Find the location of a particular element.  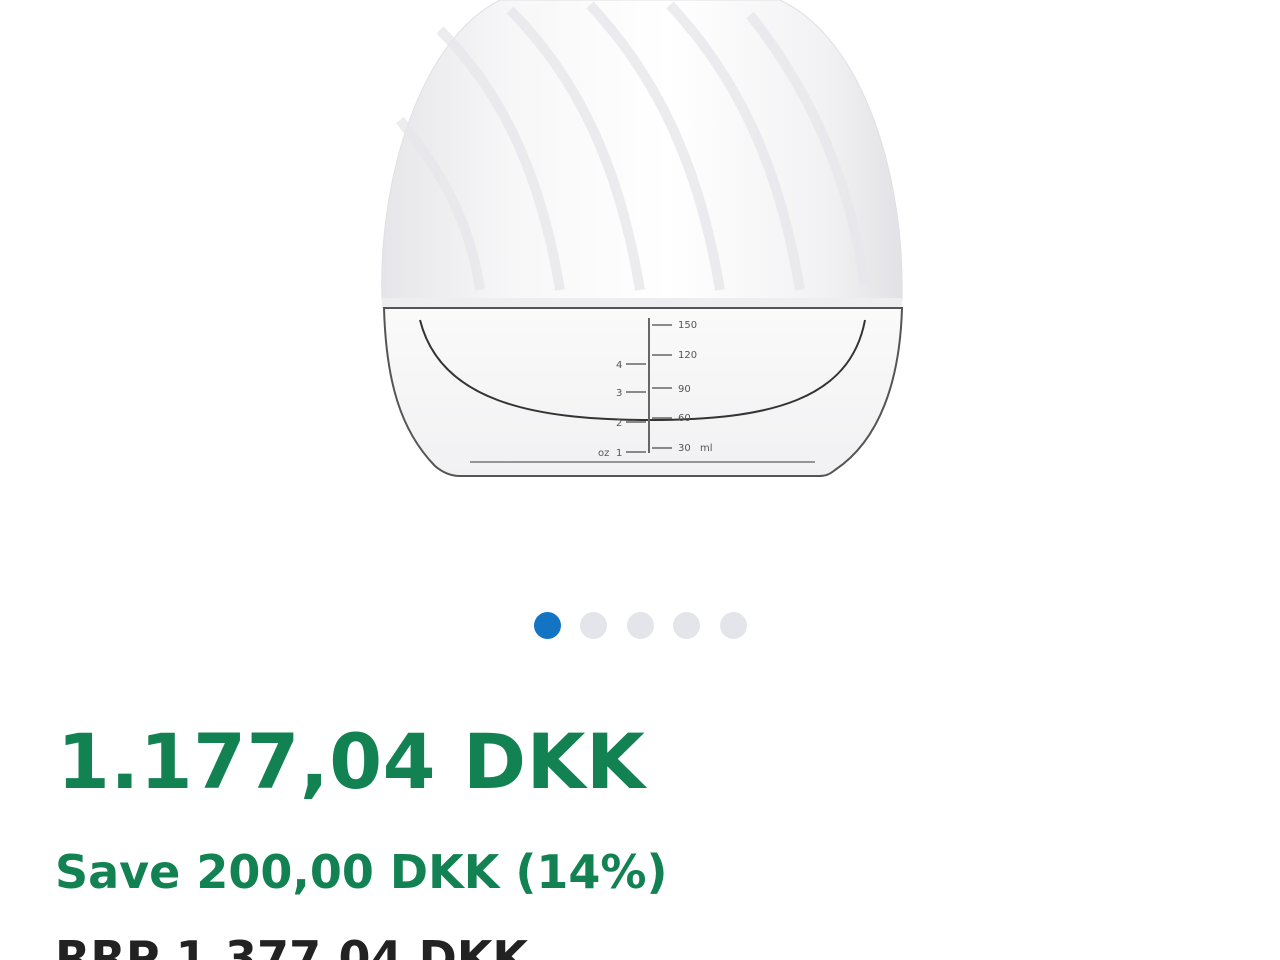

svg-text: 60 is located at coordinates (684, 418).